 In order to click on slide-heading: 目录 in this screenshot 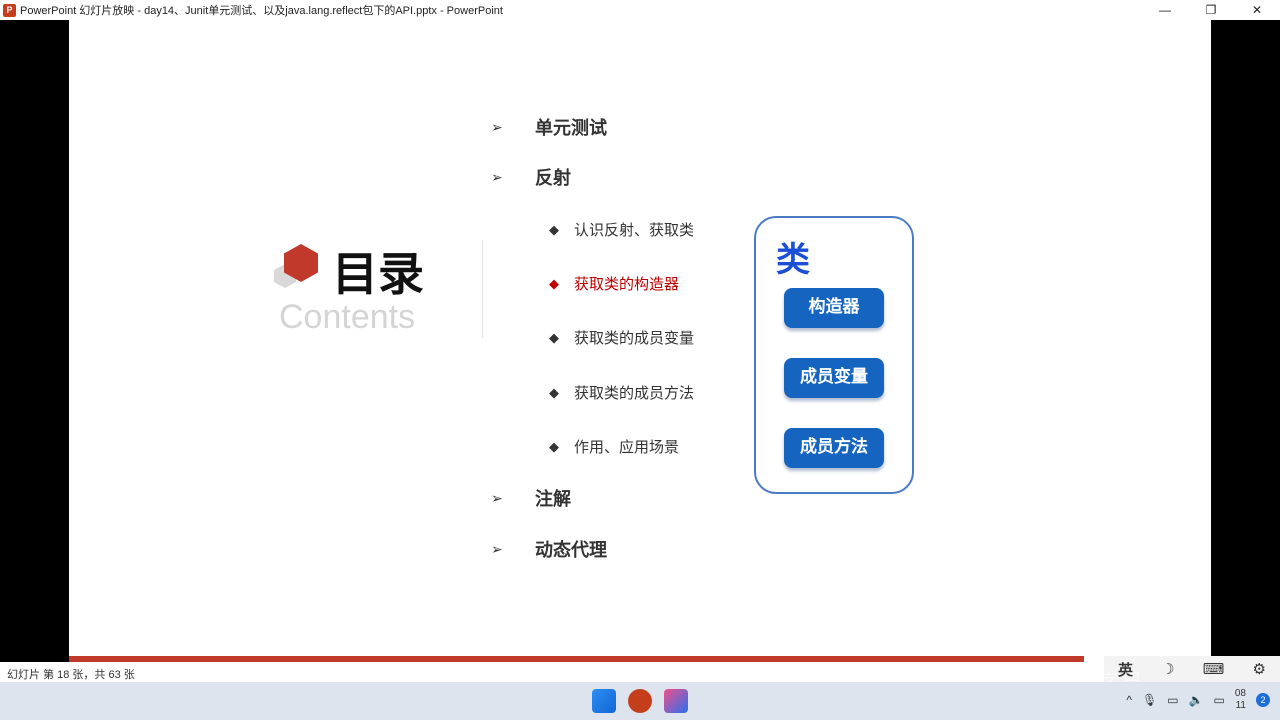, I will do `click(378, 274)`.